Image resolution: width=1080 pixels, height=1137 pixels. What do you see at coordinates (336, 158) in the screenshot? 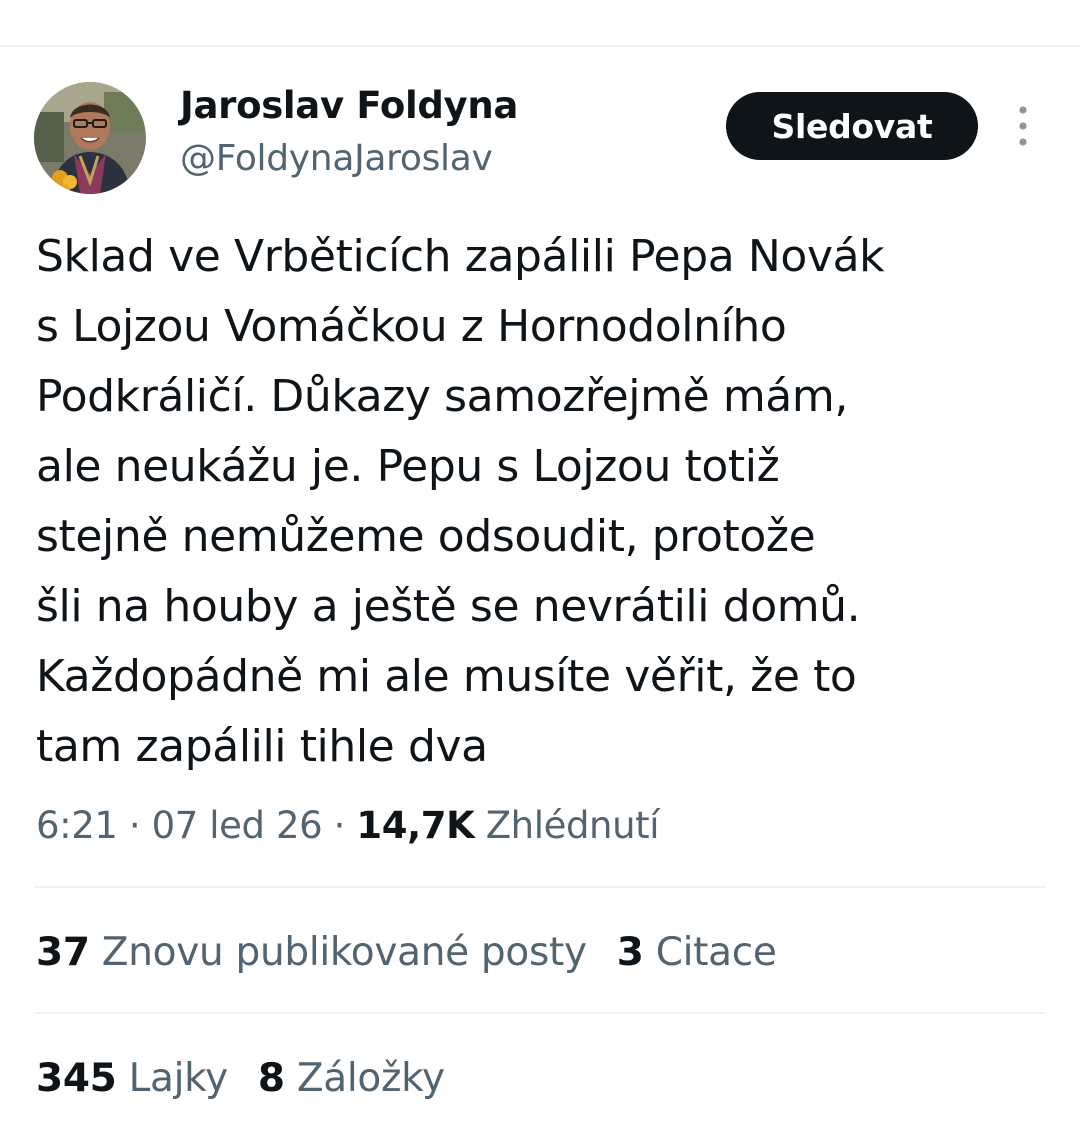
I see `author-handle: @FoldynaJaroslav` at bounding box center [336, 158].